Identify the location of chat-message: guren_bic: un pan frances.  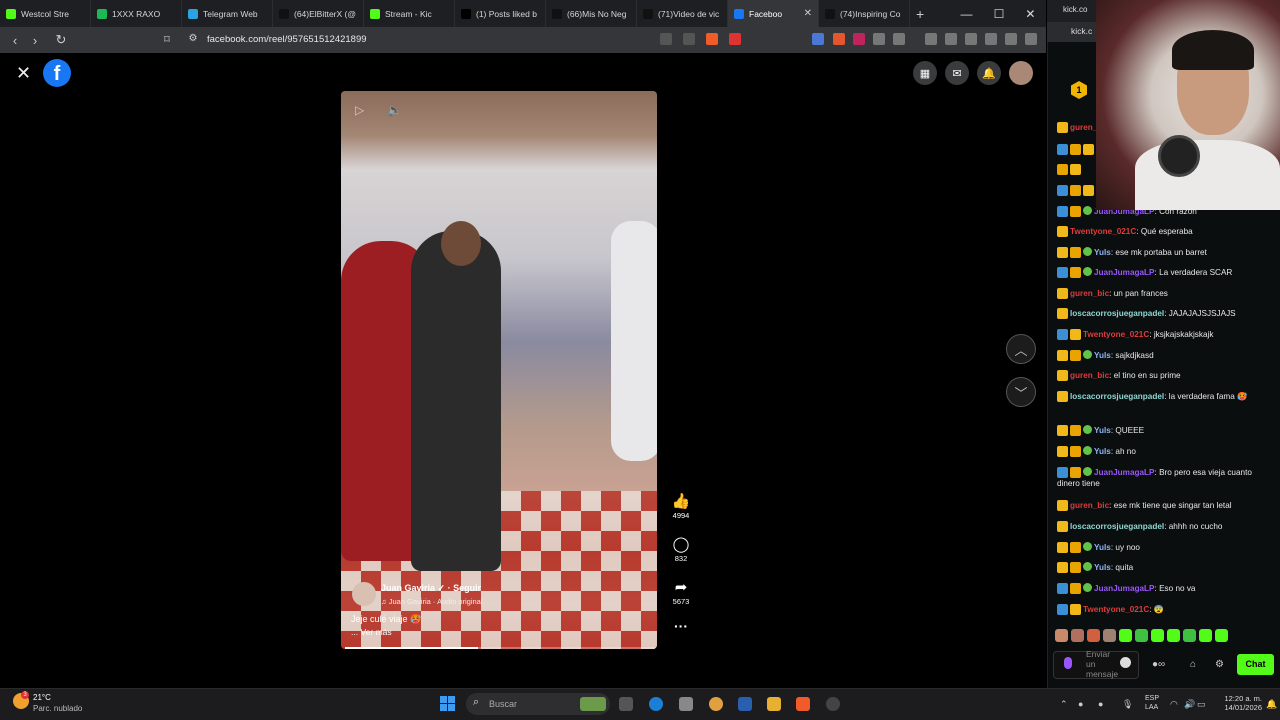
(1164, 294).